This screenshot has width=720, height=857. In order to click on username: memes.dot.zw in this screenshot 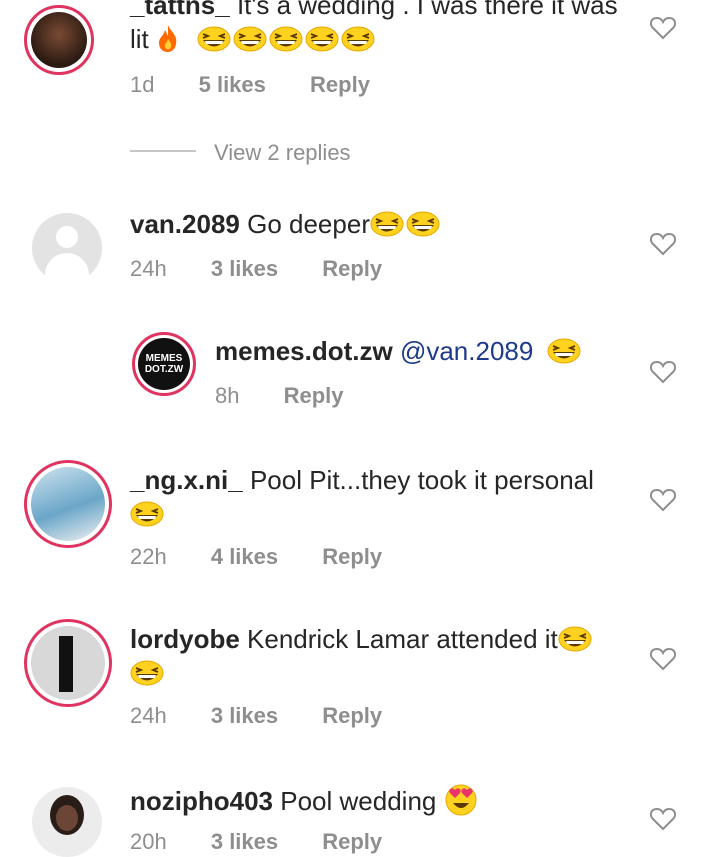, I will do `click(304, 351)`.